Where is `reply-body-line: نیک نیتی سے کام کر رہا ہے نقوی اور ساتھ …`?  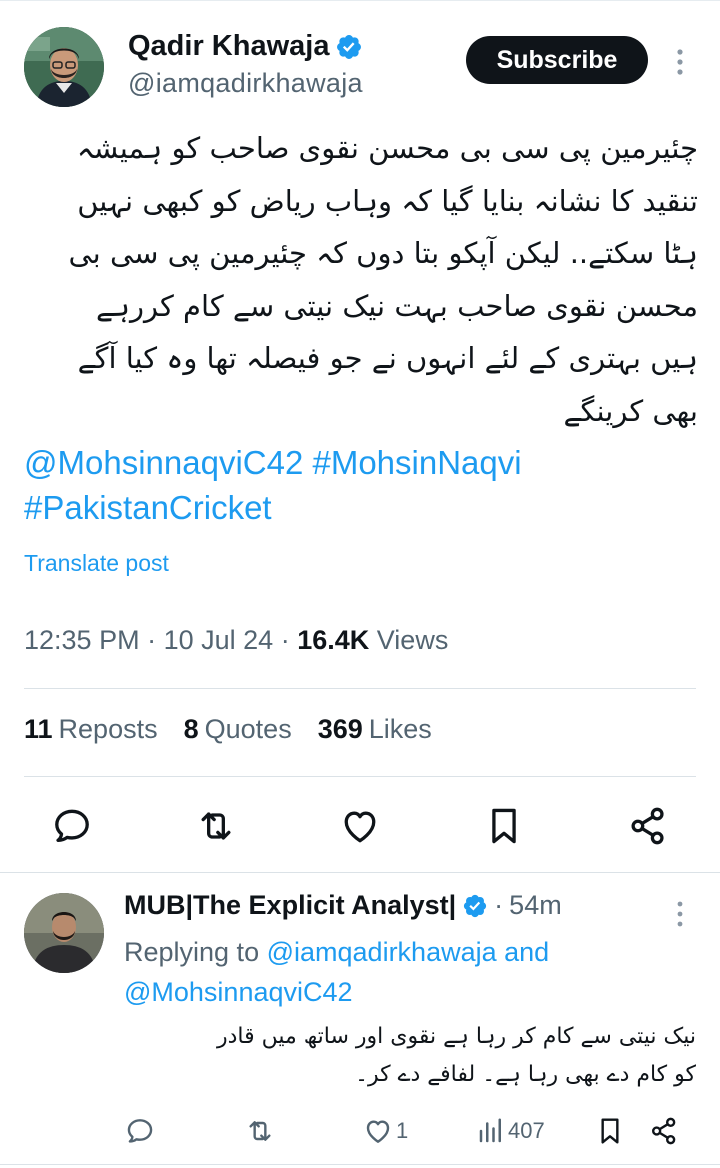
reply-body-line: نیک نیتی سے کام کر رہا ہے نقوی اور ساتھ … is located at coordinates (456, 1036).